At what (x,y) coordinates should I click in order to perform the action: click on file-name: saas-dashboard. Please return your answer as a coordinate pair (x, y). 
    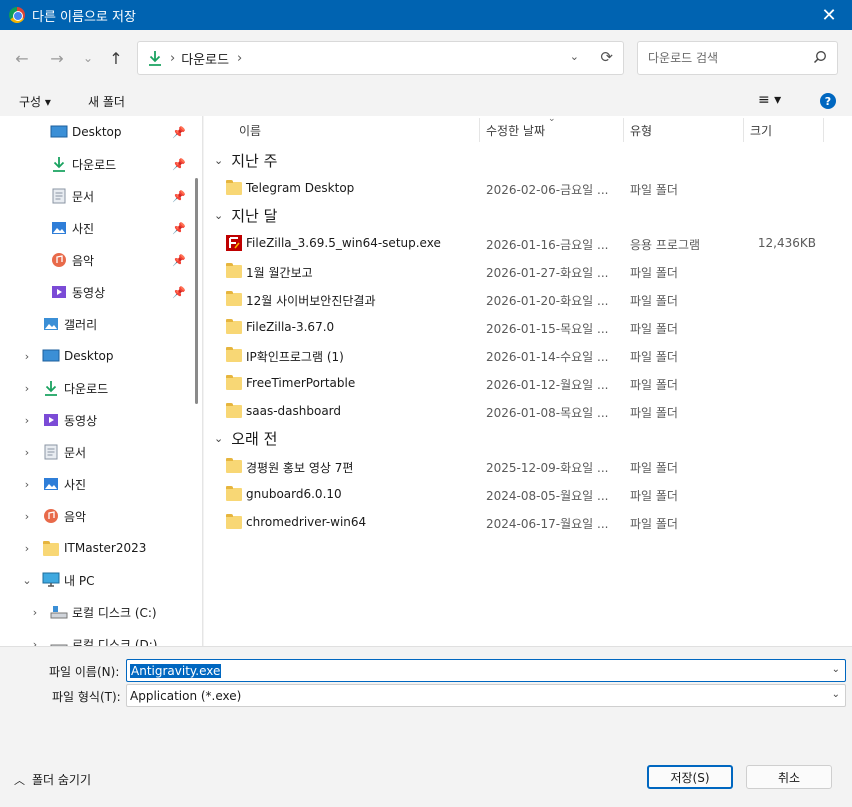
    Looking at the image, I should click on (294, 411).